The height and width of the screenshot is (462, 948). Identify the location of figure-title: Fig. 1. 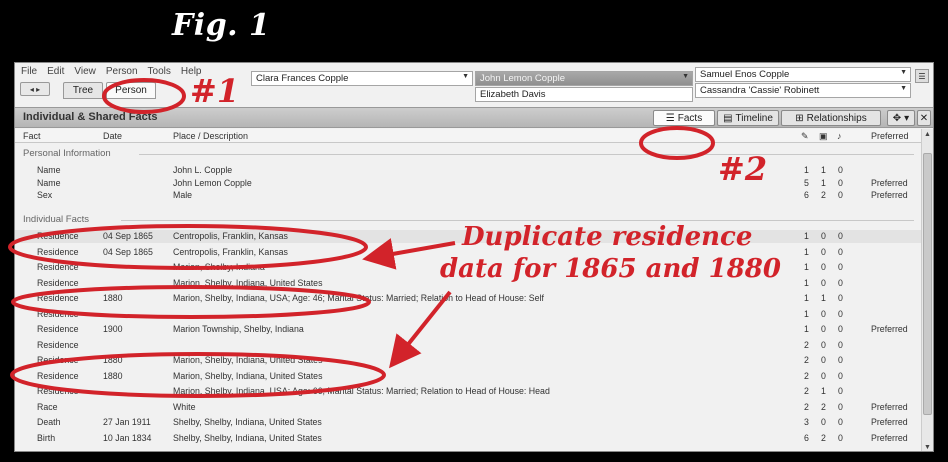
(221, 25).